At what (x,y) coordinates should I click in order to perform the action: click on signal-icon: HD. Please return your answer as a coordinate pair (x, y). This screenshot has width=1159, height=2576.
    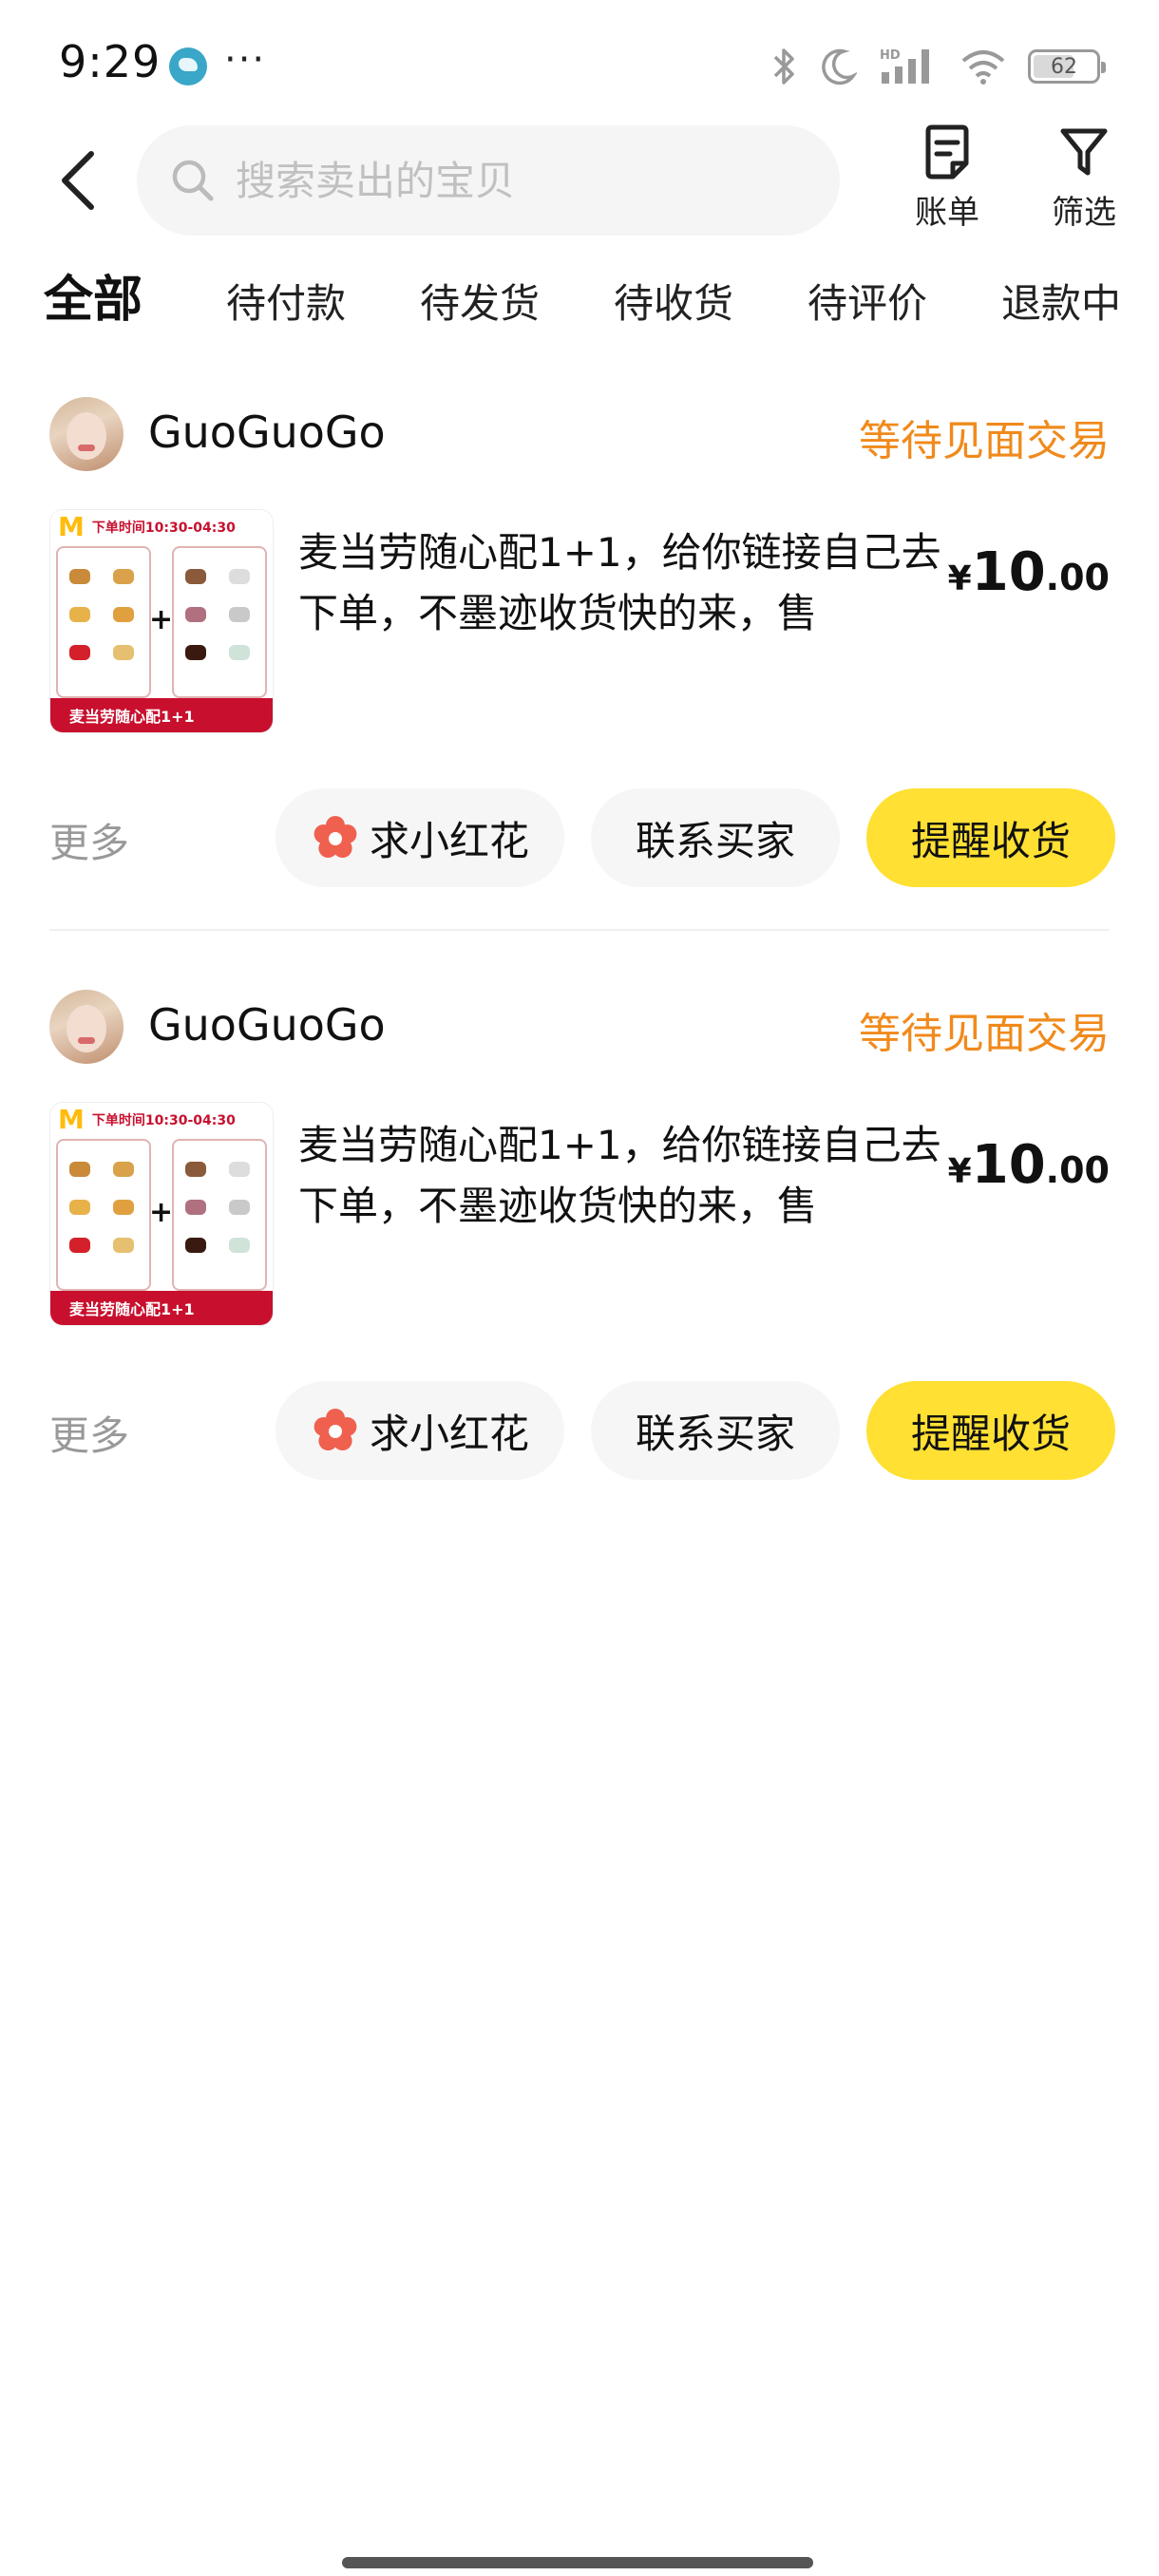
    Looking at the image, I should click on (904, 66).